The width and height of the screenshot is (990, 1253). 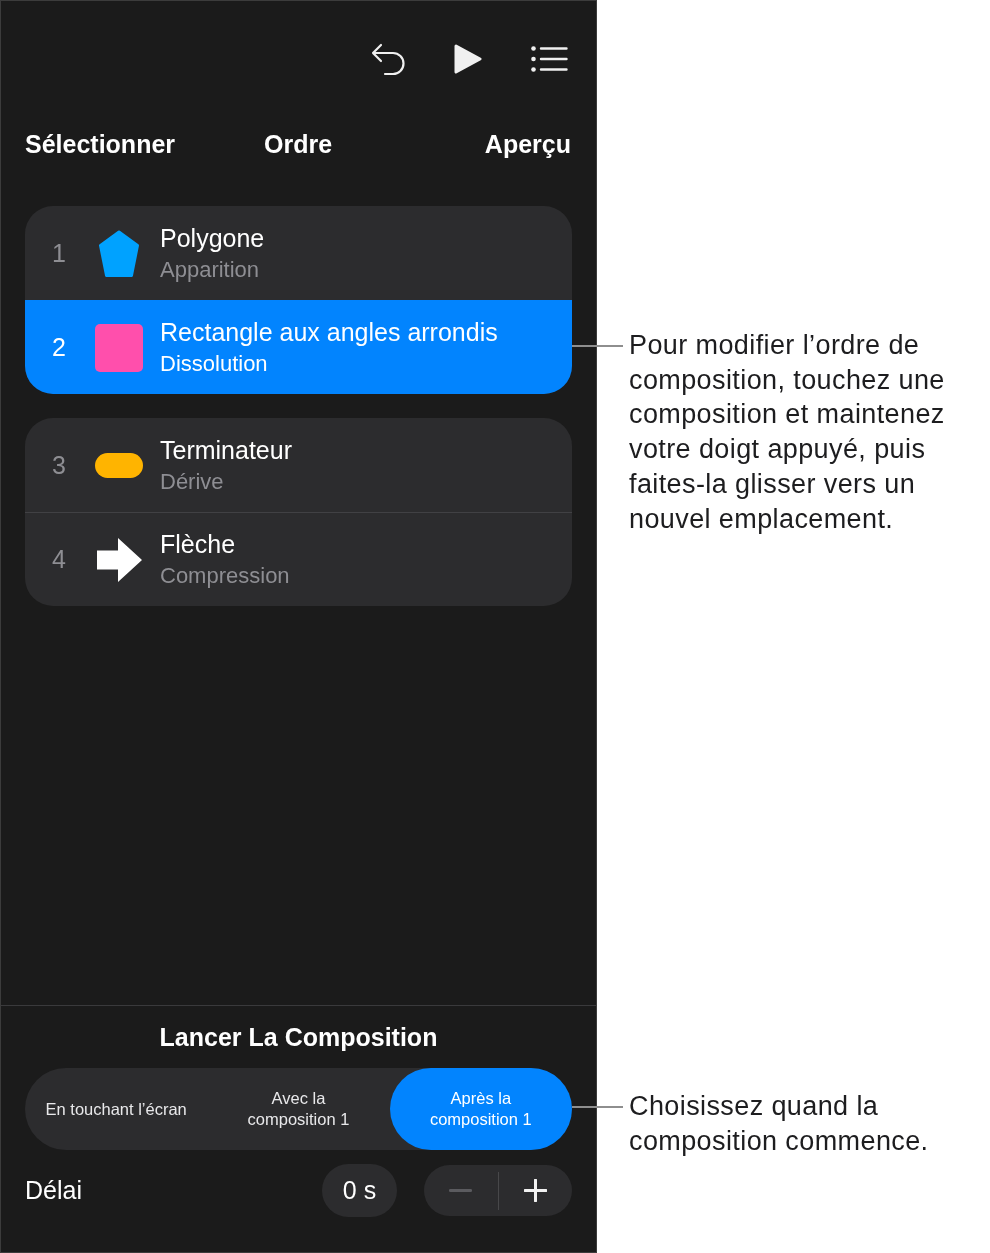 What do you see at coordinates (100, 144) in the screenshot?
I see `select-button: Sélectionner` at bounding box center [100, 144].